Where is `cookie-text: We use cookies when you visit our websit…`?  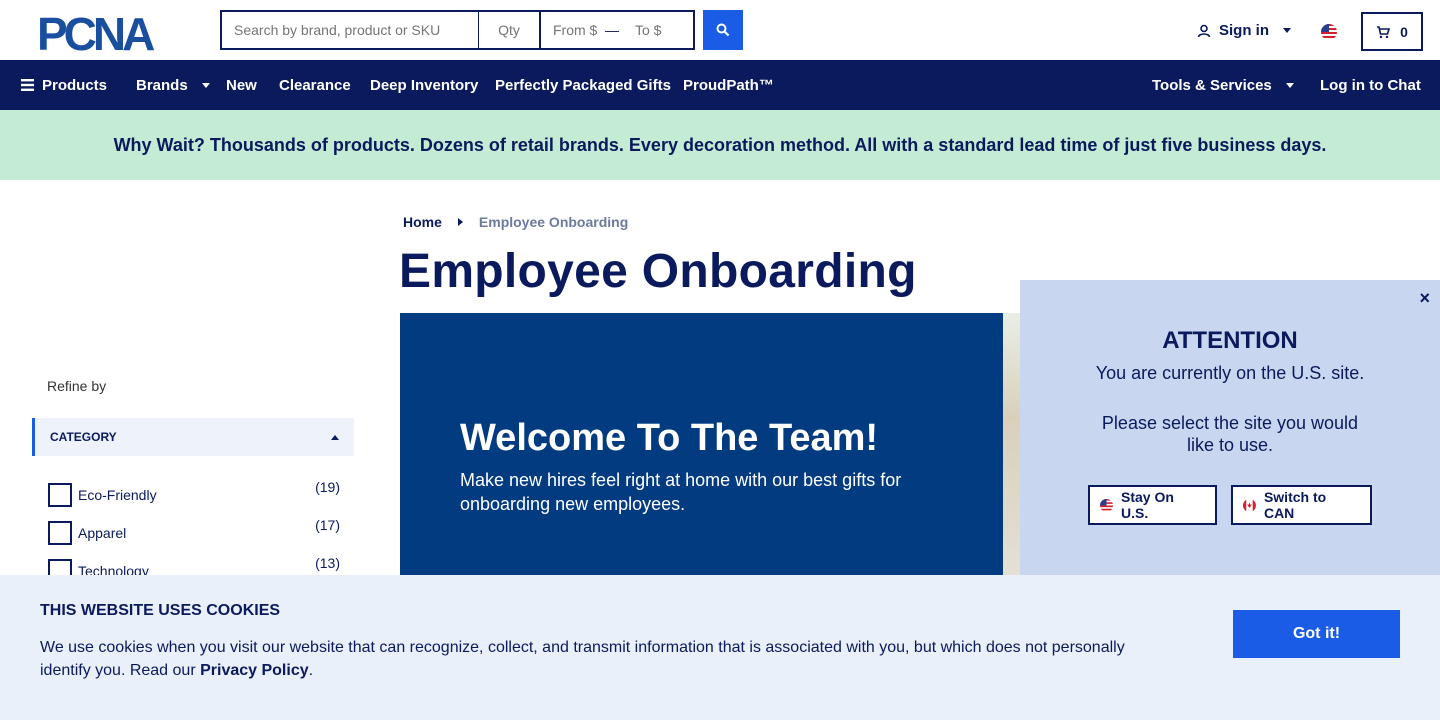 cookie-text: We use cookies when you visit our websit… is located at coordinates (595, 659).